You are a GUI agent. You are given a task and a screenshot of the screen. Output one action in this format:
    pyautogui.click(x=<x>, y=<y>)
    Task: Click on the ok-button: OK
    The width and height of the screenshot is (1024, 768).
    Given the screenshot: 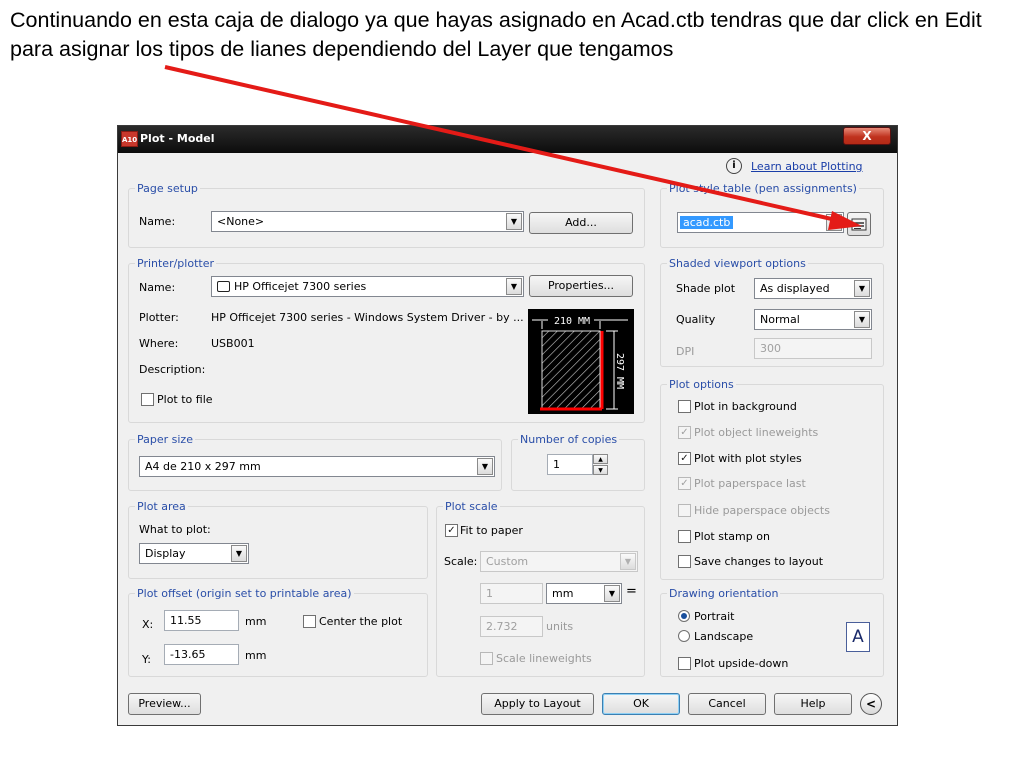 What is the action you would take?
    pyautogui.click(x=641, y=704)
    